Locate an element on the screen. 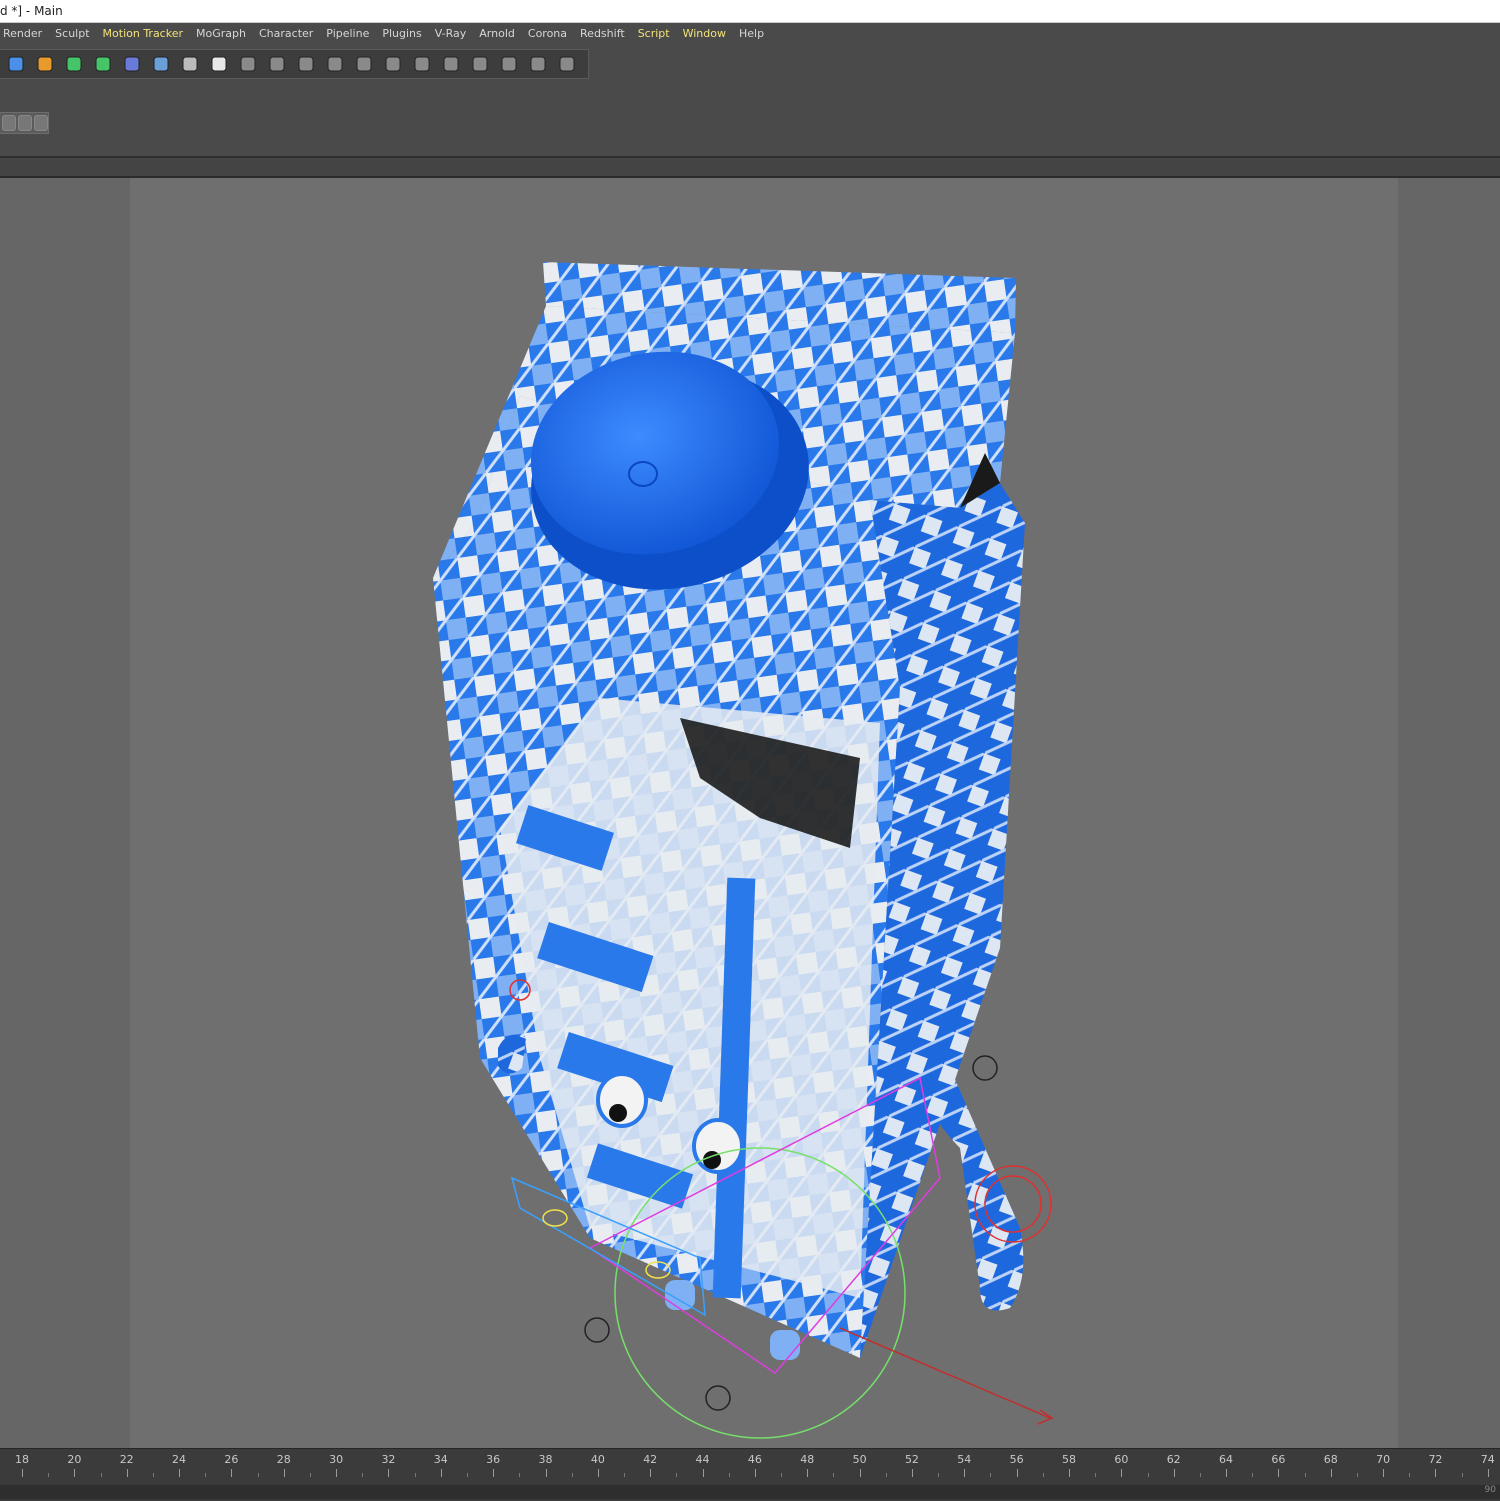  ik-icon is located at coordinates (276, 64).